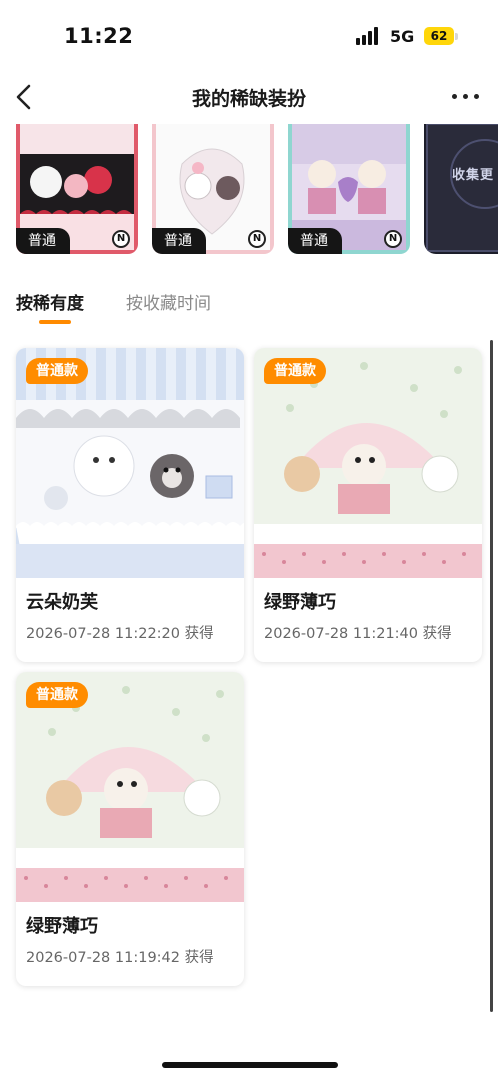 The height and width of the screenshot is (1080, 498). Describe the element at coordinates (368, 36) in the screenshot. I see `signal-icon` at that location.